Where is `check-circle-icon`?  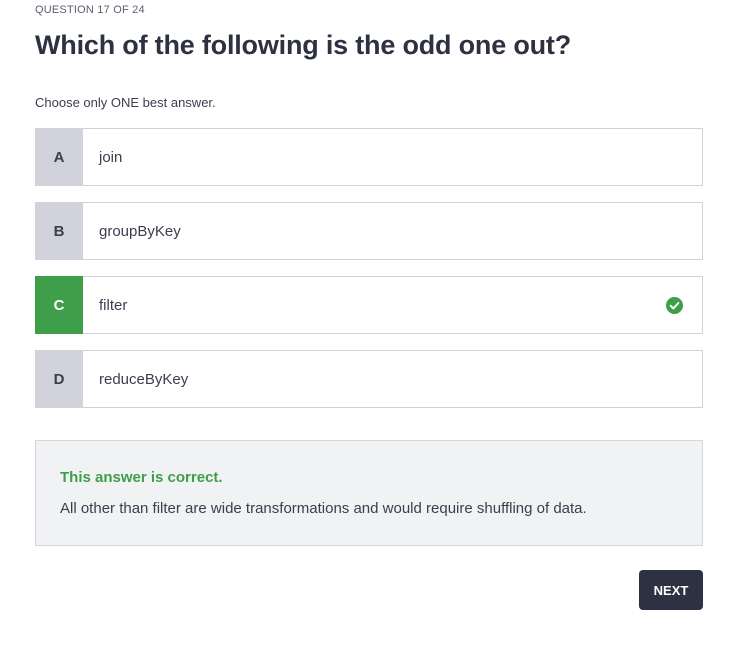
check-circle-icon is located at coordinates (684, 305).